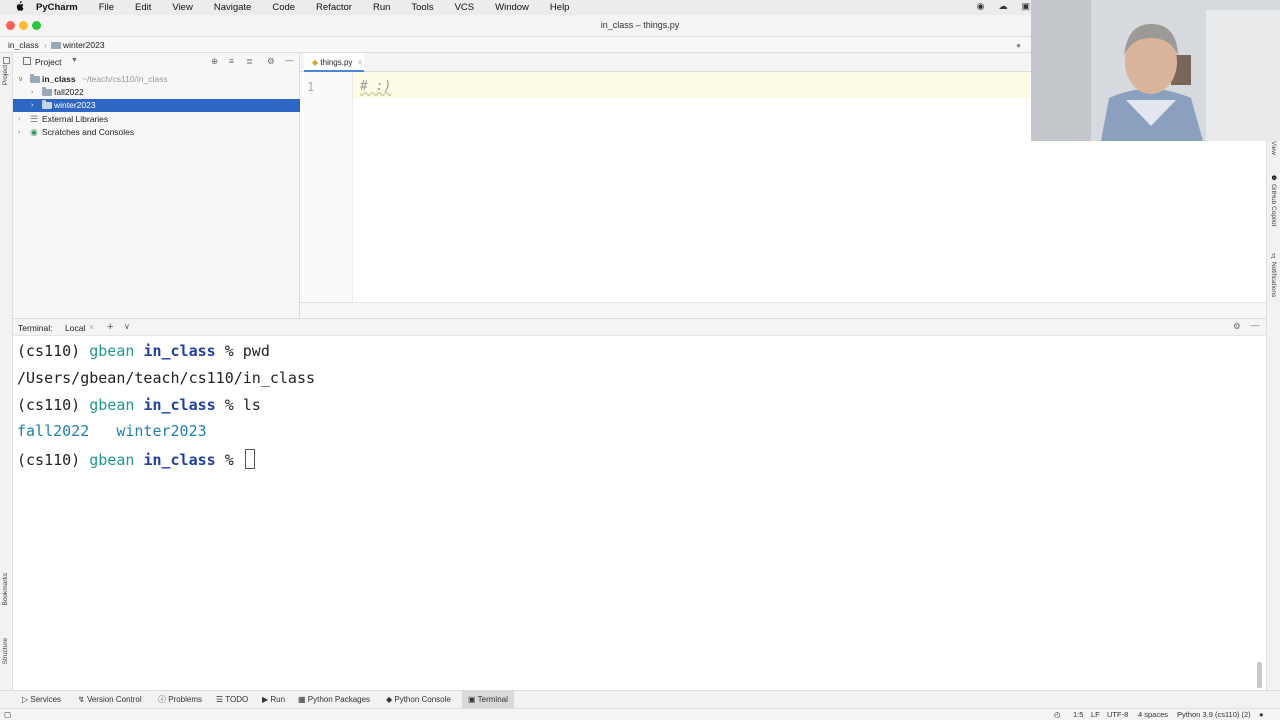  Describe the element at coordinates (1155, 70) in the screenshot. I see `webcam-overlay` at that location.